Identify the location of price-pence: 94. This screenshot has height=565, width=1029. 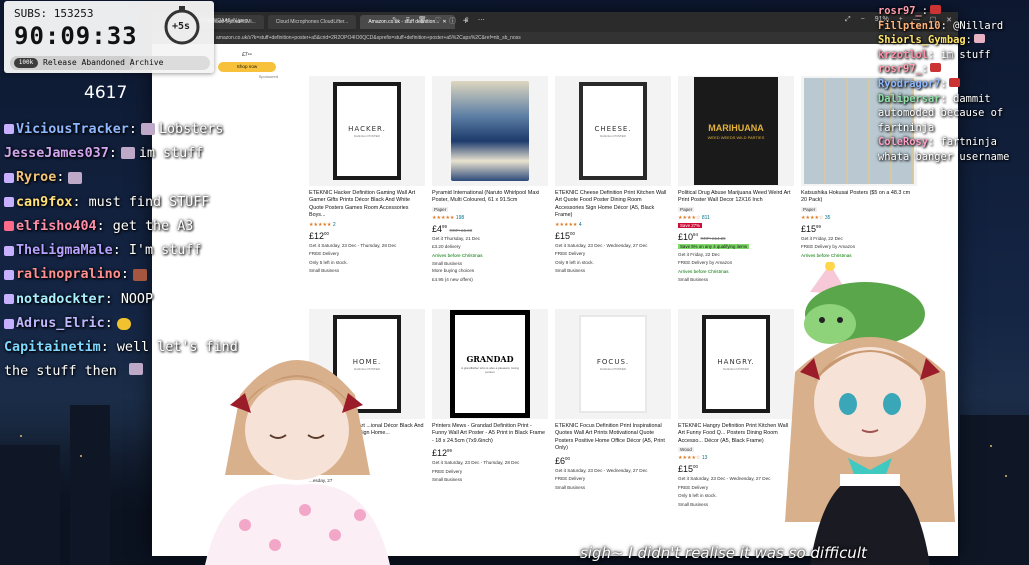
(695, 234).